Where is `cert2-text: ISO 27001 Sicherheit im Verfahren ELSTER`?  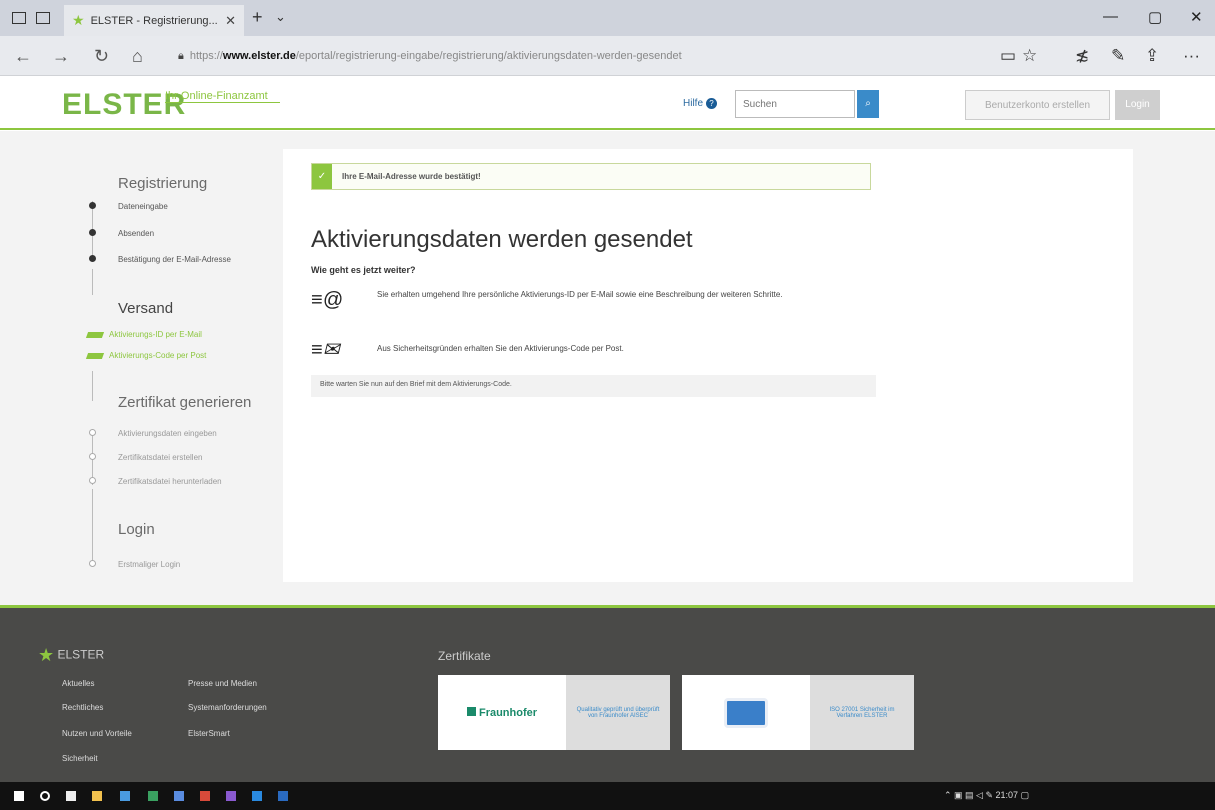 cert2-text: ISO 27001 Sicherheit im Verfahren ELSTER is located at coordinates (862, 712).